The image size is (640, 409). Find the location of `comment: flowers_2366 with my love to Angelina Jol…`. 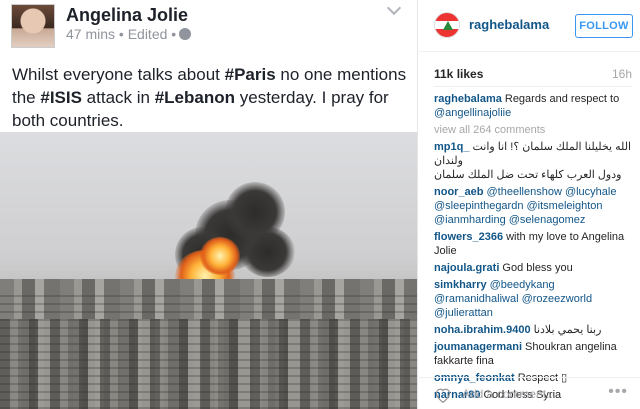

comment: flowers_2366 with my love to Angelina Jol… is located at coordinates (534, 244).